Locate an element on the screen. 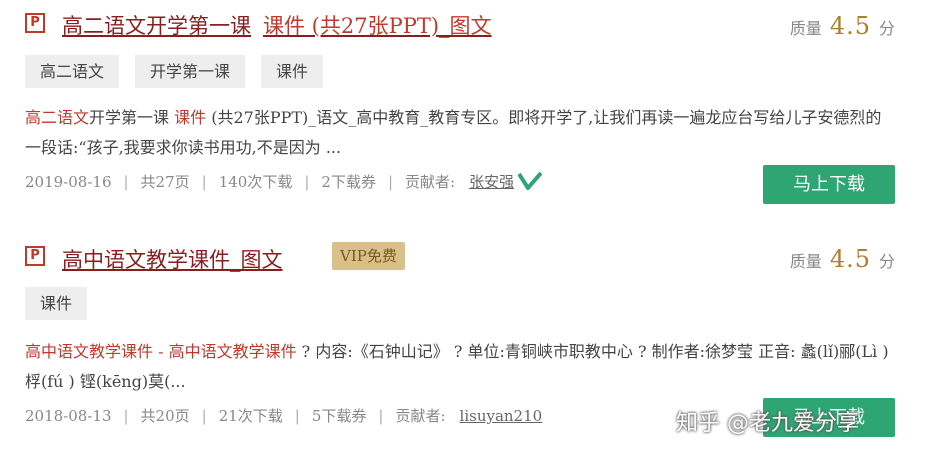  result-meta: 2019-08-16 | 共27页 | 140次下载 | 2下载券 | 贡献者: 张安强 is located at coordinates (284, 182).